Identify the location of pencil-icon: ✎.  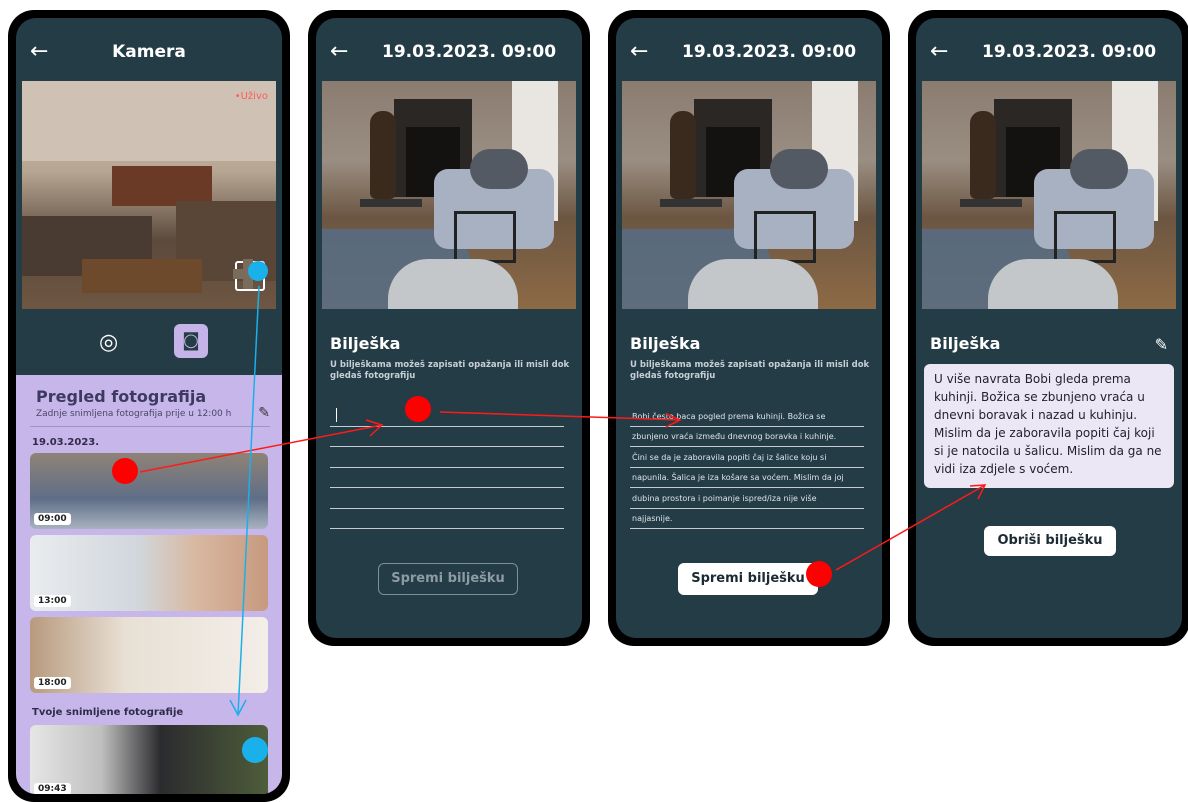
(264, 413).